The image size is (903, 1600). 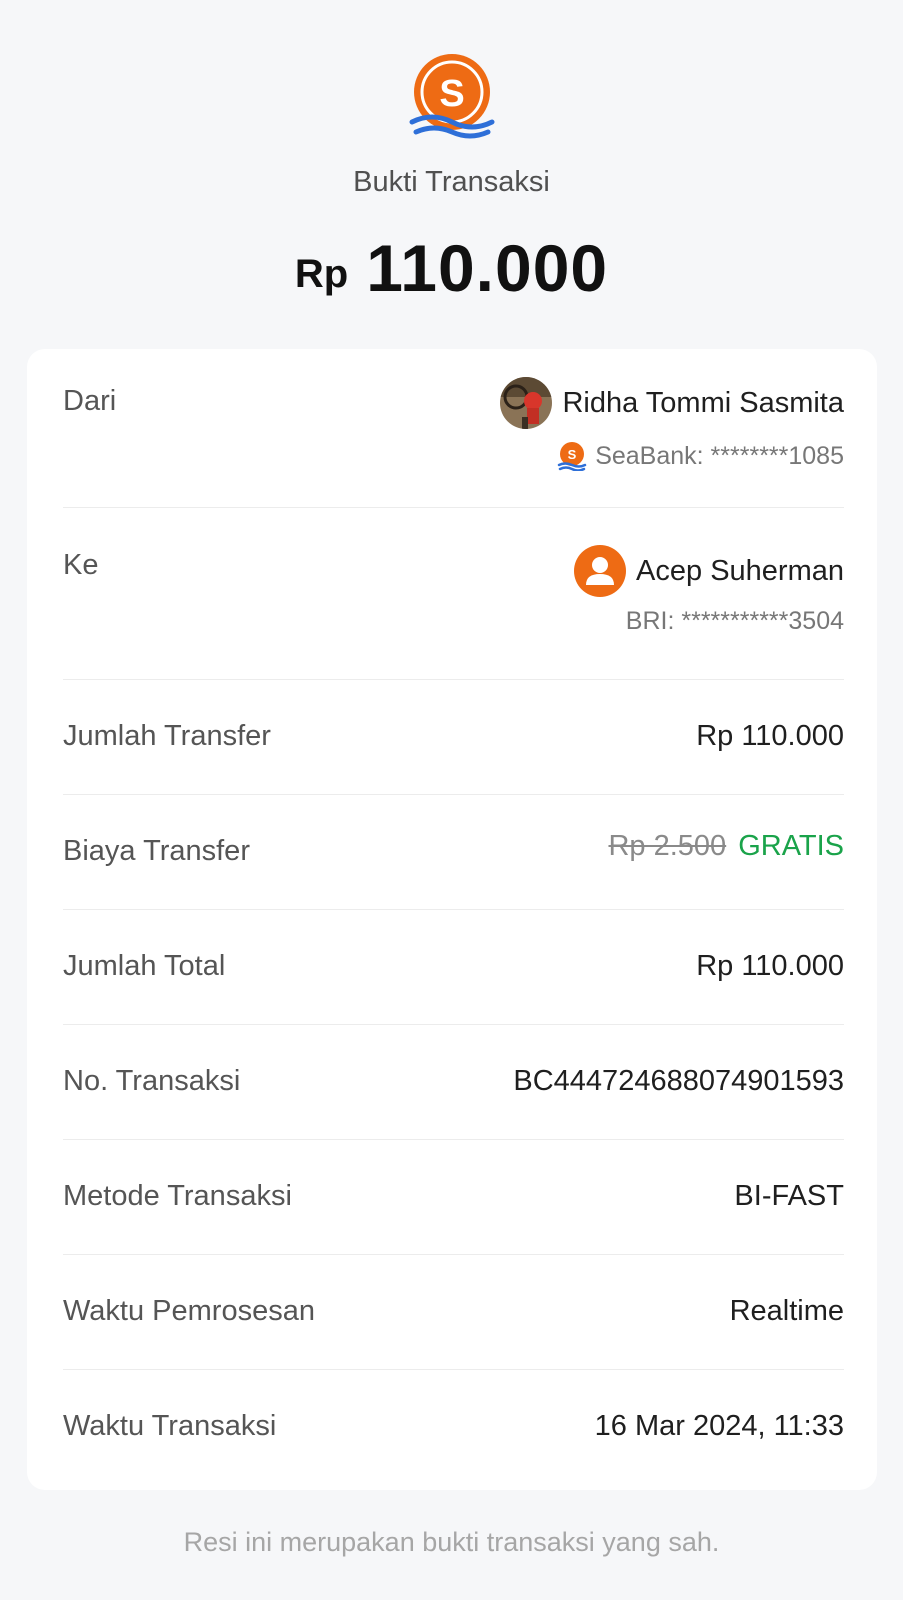 I want to click on transaction-amount: Rp 110.000, so click(x=451, y=268).